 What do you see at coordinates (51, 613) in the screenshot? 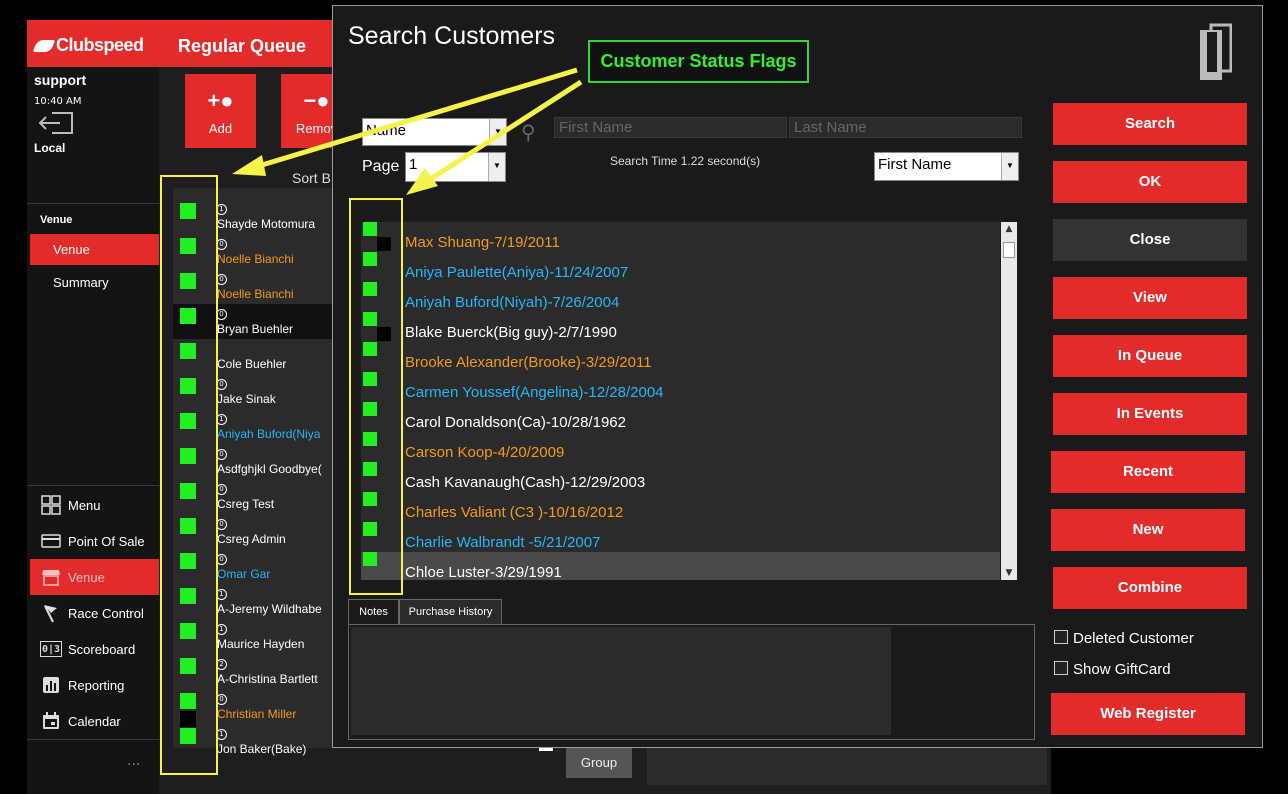
I see `flag-icon` at bounding box center [51, 613].